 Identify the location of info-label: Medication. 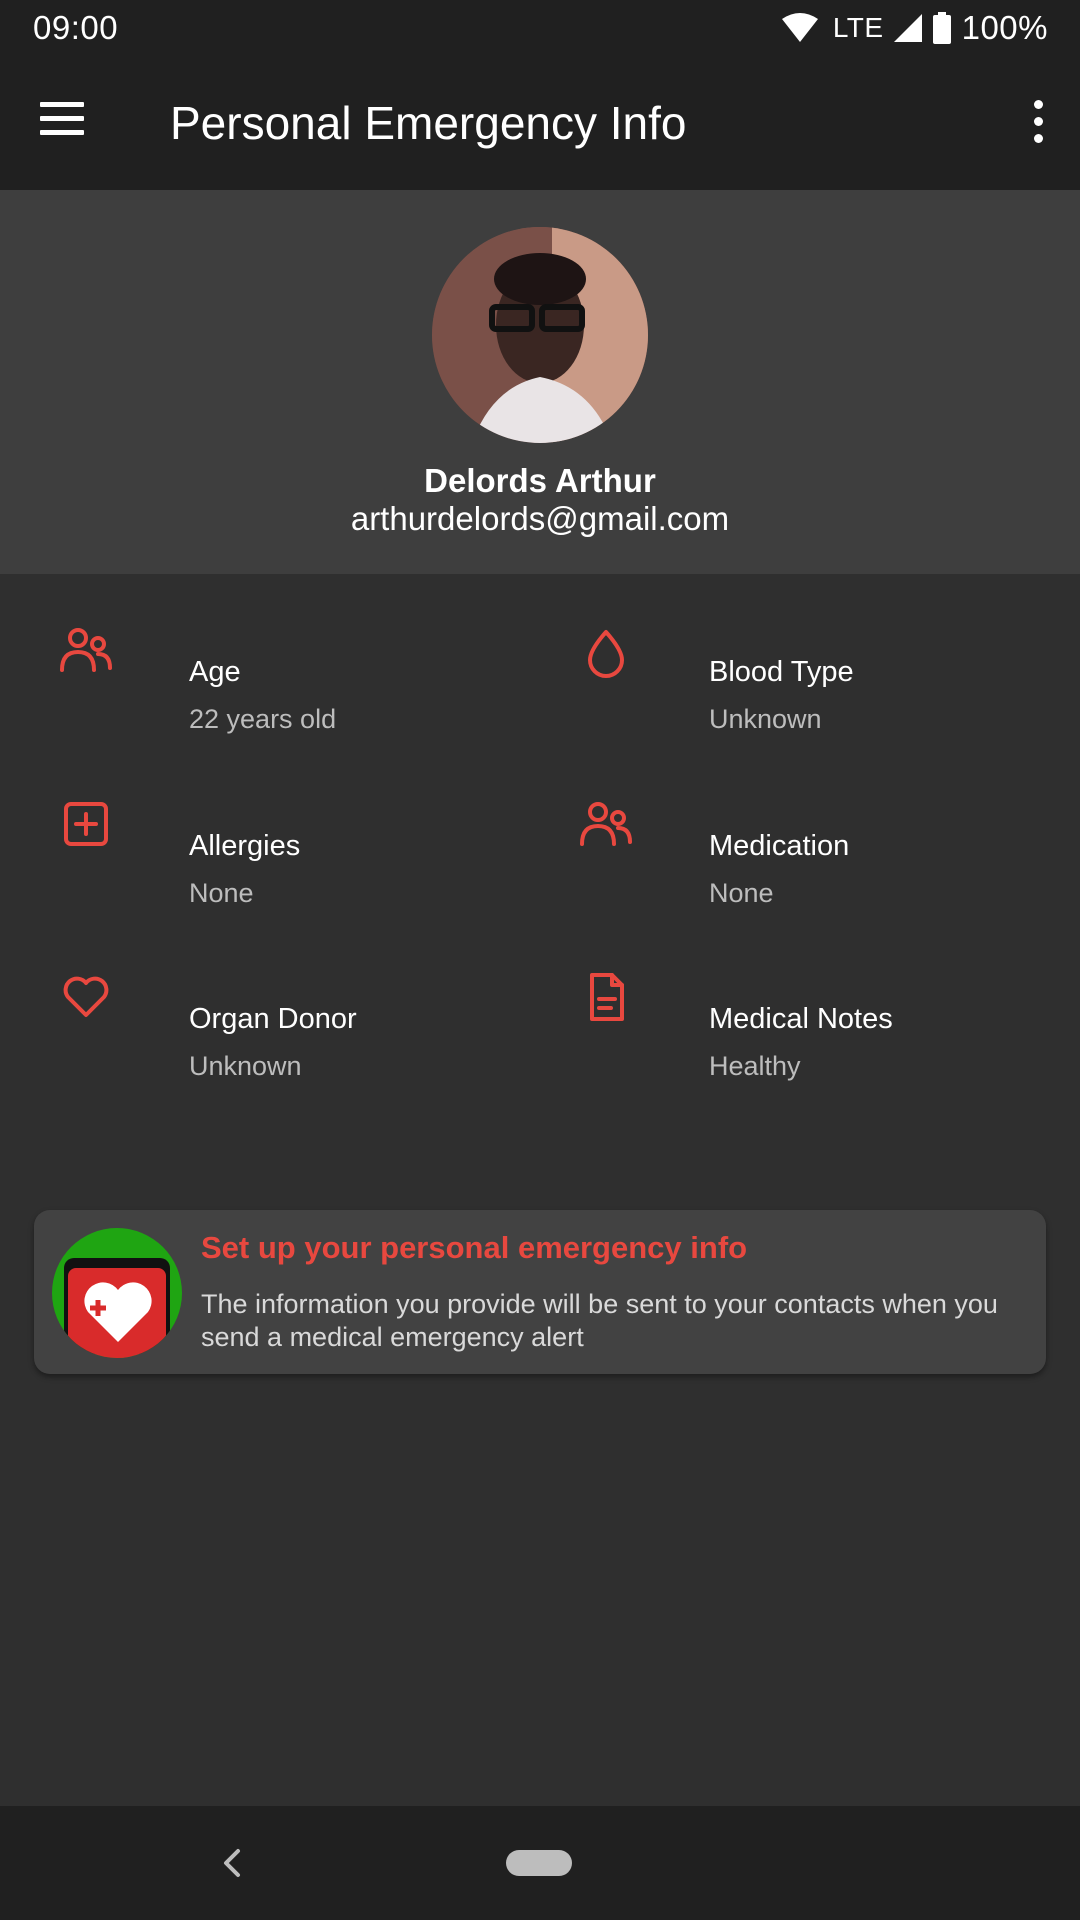
(779, 846).